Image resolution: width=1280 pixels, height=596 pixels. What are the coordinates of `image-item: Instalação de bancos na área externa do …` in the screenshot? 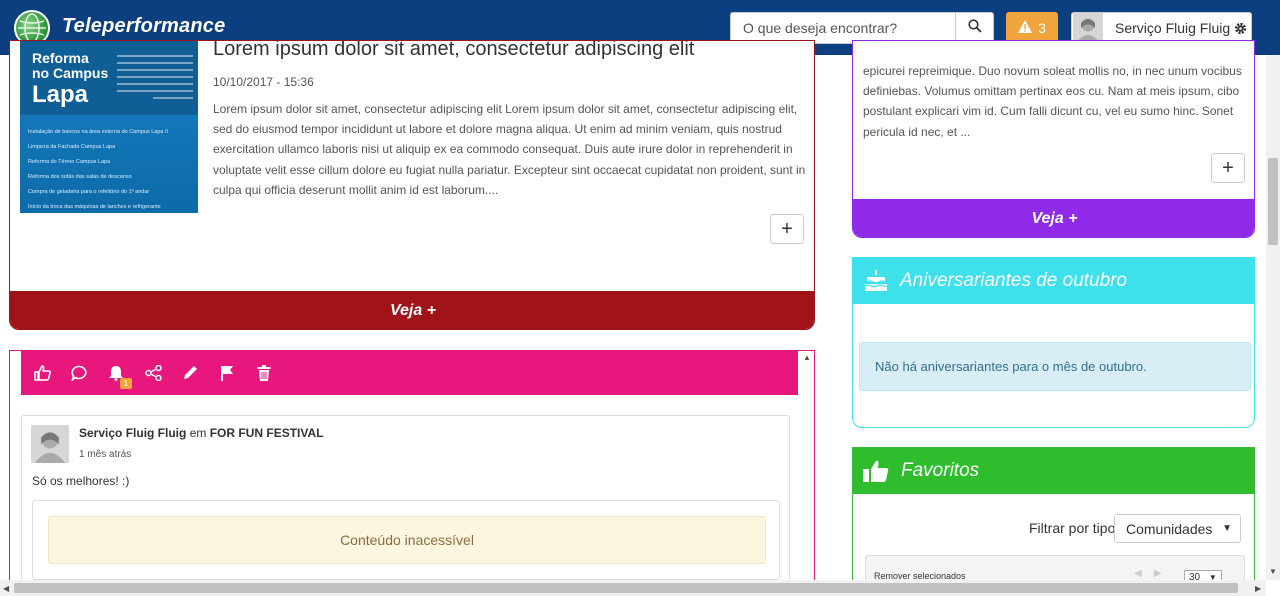 It's located at (98, 132).